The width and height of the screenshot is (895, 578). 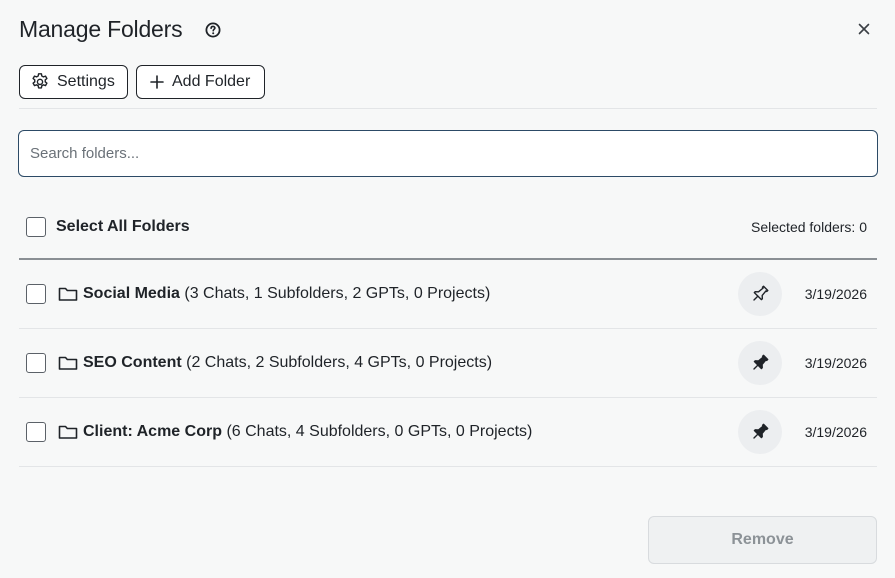 I want to click on close-icon, so click(x=864, y=29).